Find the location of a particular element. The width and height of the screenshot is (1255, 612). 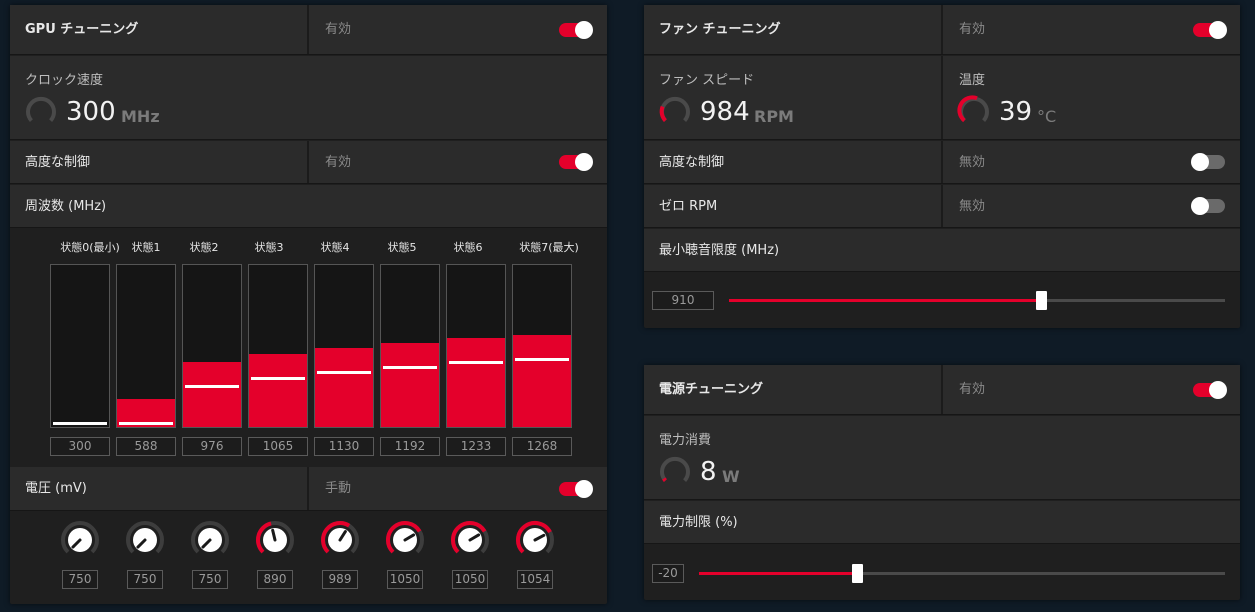

frequency-value-input: 976 is located at coordinates (212, 446).